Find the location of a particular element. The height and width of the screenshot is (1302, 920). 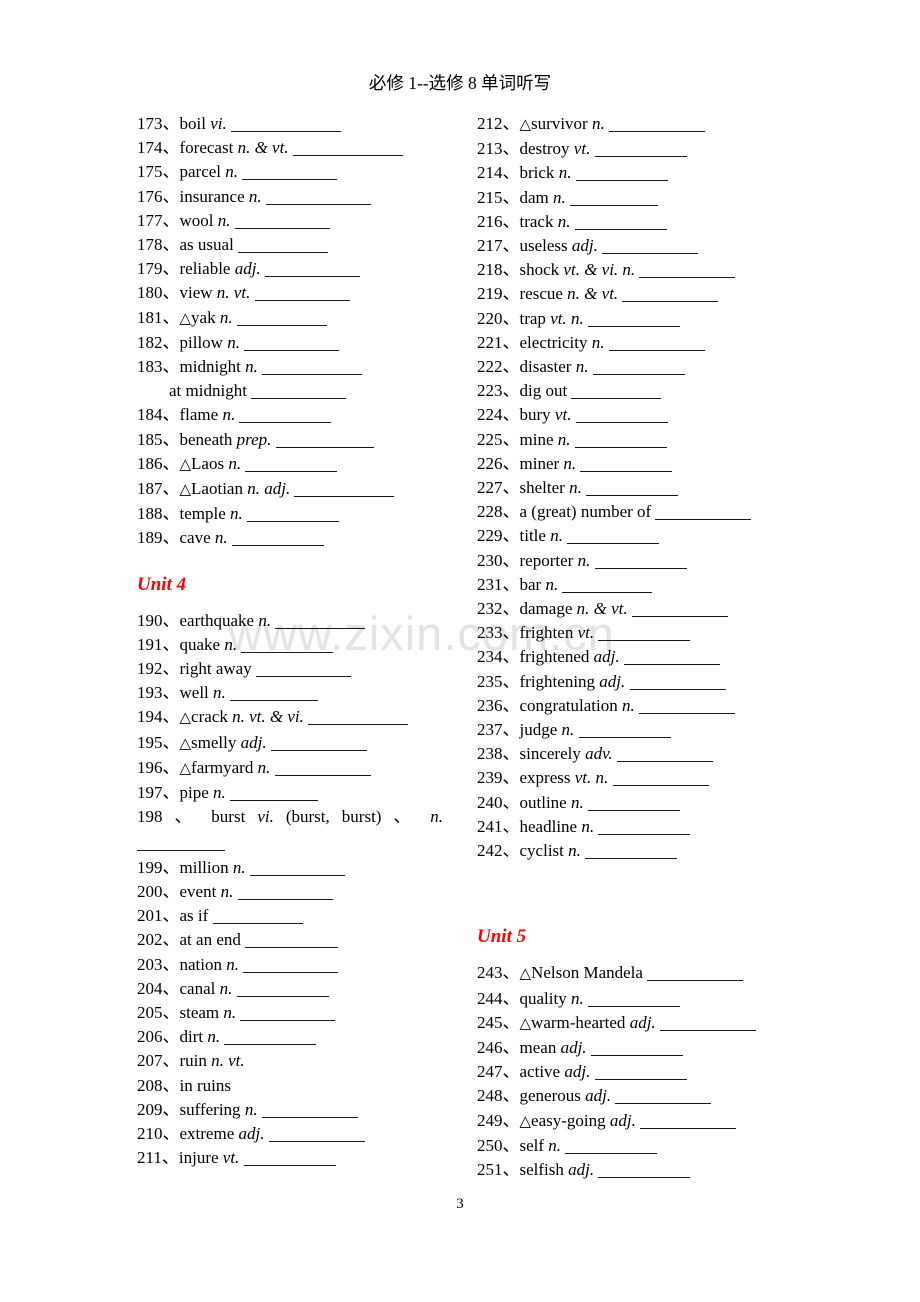

entry-word: rescue is located at coordinates (543, 294).